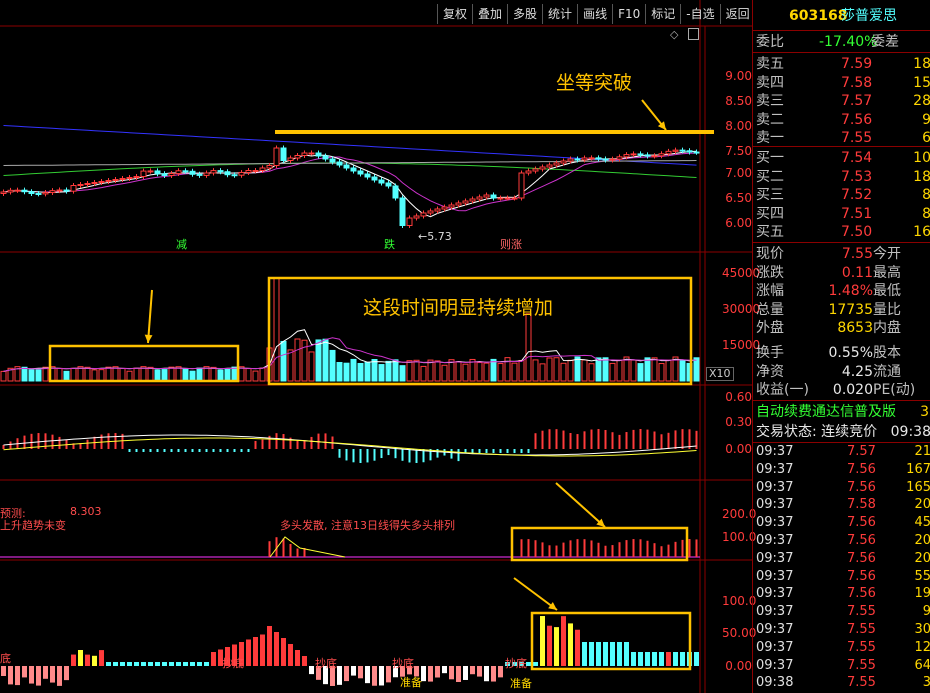  Describe the element at coordinates (411, 682) in the screenshot. I see `ind4-zhunbei: 准备` at that location.